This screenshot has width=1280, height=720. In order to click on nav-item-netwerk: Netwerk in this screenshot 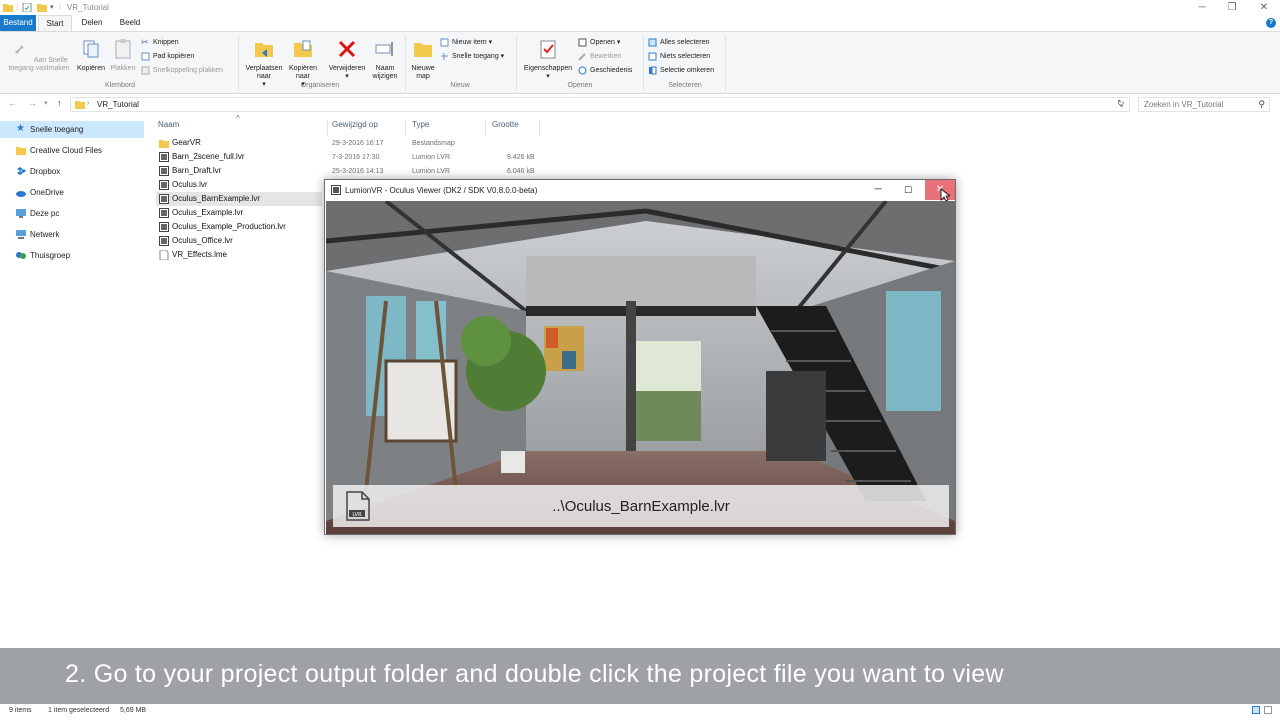, I will do `click(72, 234)`.